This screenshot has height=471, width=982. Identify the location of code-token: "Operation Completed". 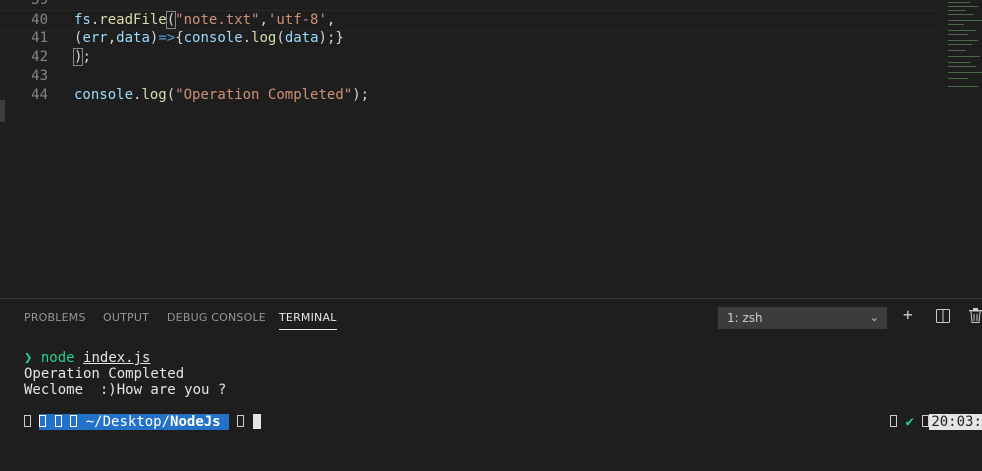
(264, 95).